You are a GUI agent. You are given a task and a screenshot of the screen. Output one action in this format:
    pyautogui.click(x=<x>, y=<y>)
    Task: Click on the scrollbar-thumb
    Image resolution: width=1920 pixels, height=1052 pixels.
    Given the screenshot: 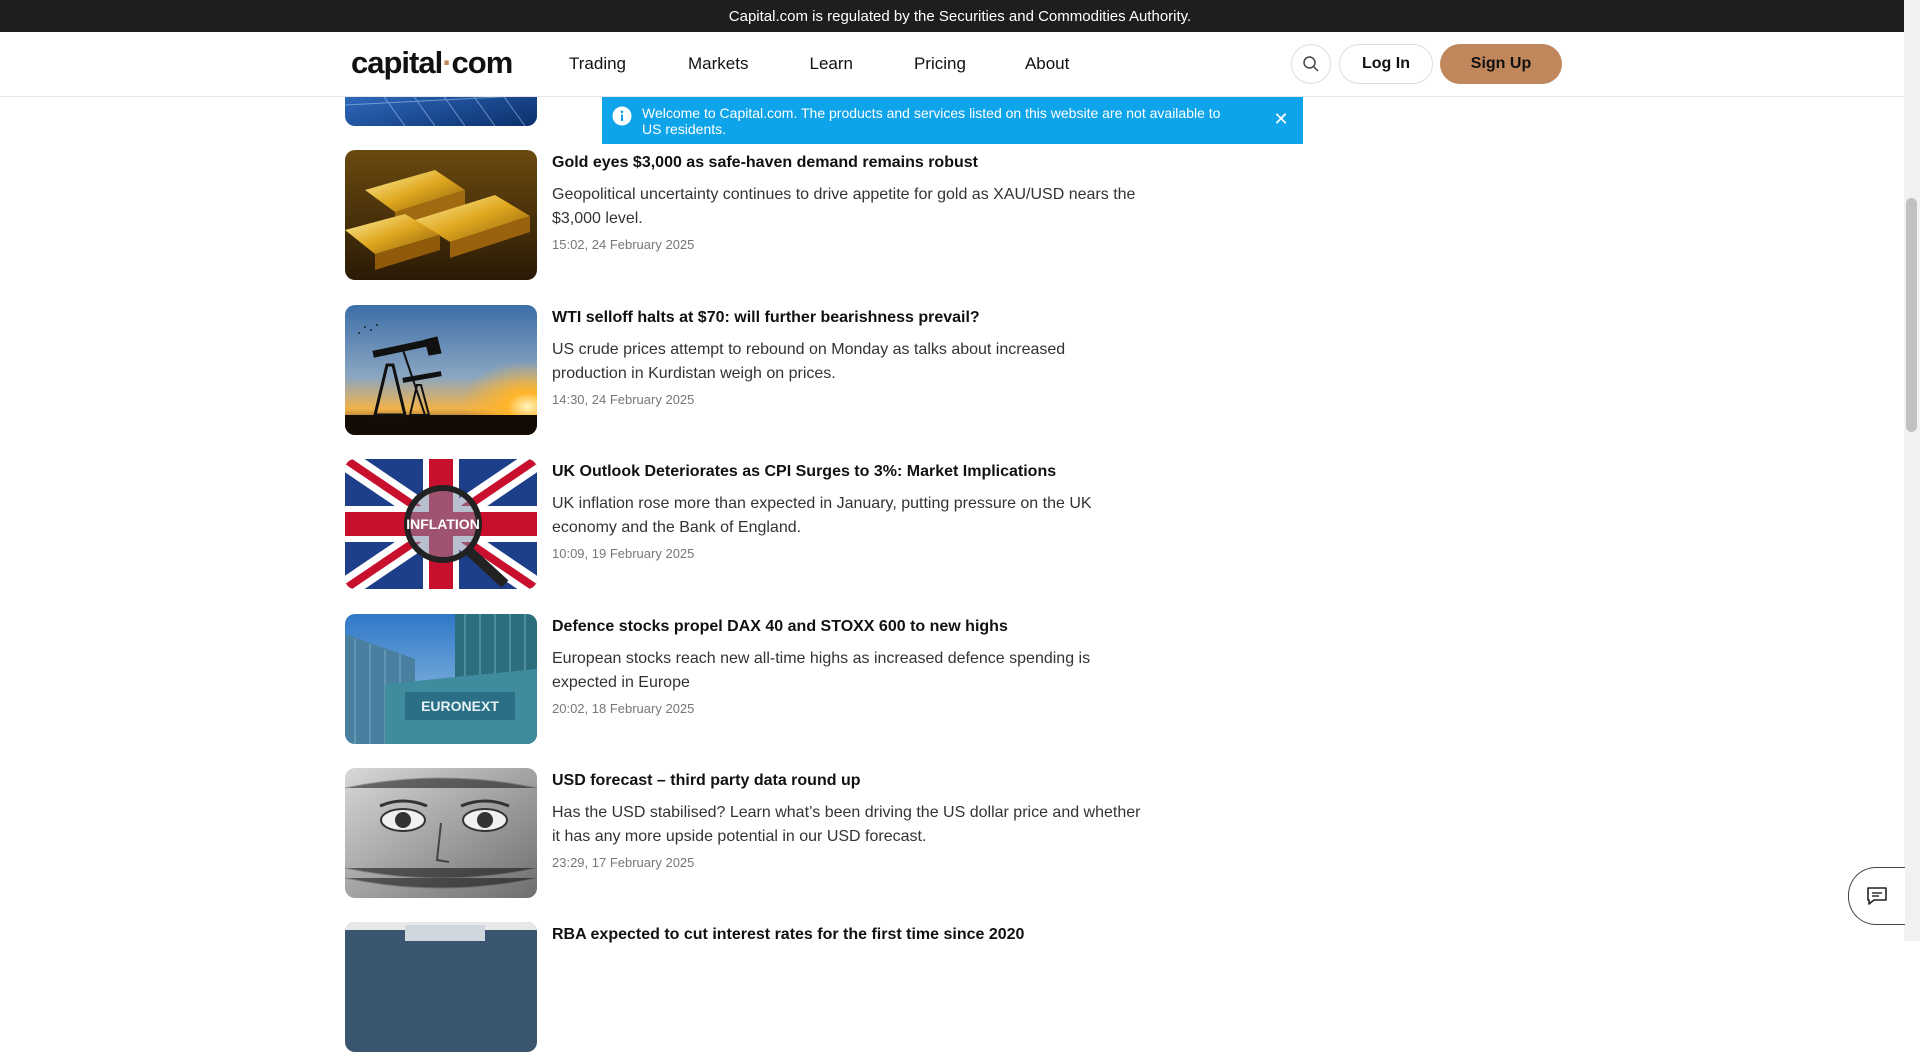 What is the action you would take?
    pyautogui.click(x=1911, y=315)
    